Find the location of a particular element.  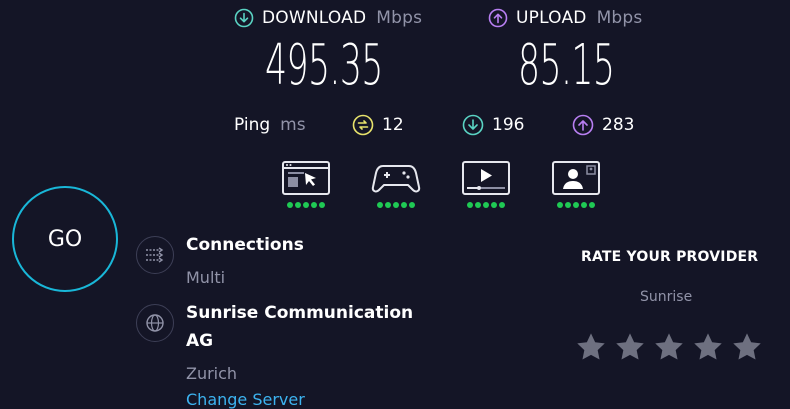

video-chat-icon is located at coordinates (576, 178).